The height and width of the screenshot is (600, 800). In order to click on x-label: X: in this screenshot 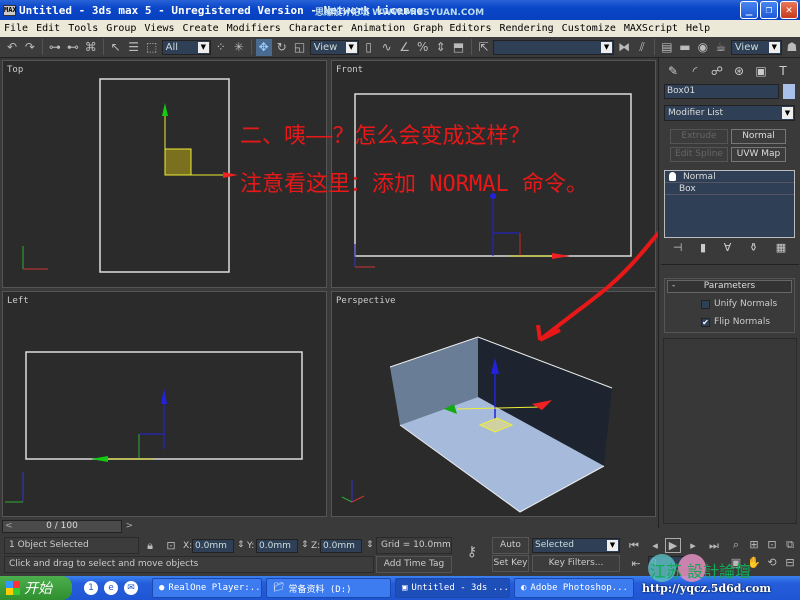, I will do `click(188, 546)`.